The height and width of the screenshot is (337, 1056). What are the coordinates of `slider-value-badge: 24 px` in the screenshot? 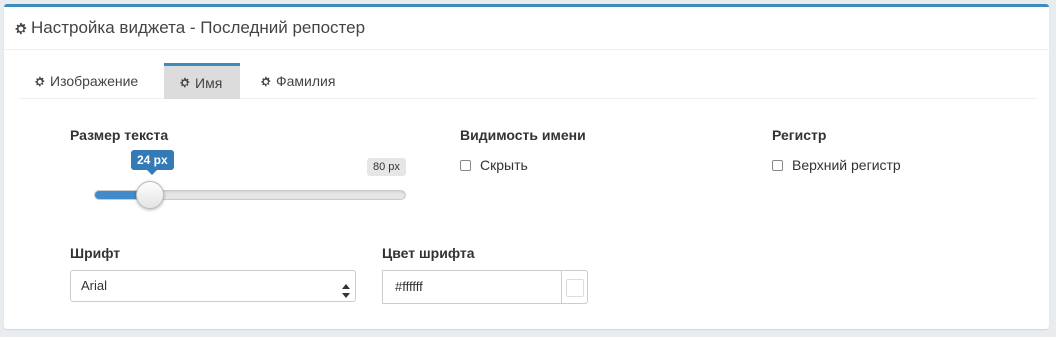 It's located at (152, 162).